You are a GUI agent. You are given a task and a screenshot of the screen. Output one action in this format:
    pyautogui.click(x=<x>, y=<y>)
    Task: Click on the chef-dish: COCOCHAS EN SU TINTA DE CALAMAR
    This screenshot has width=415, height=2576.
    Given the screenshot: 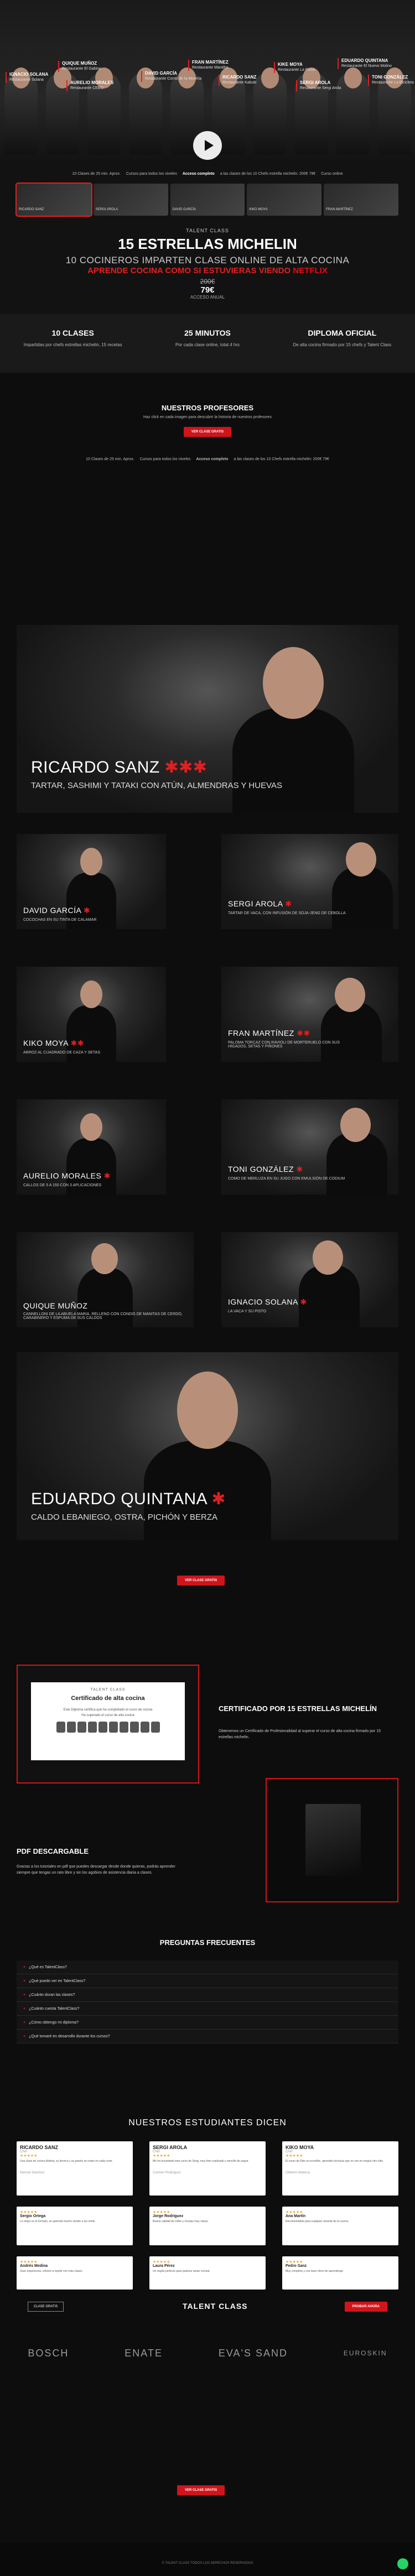 What is the action you would take?
    pyautogui.click(x=60, y=920)
    